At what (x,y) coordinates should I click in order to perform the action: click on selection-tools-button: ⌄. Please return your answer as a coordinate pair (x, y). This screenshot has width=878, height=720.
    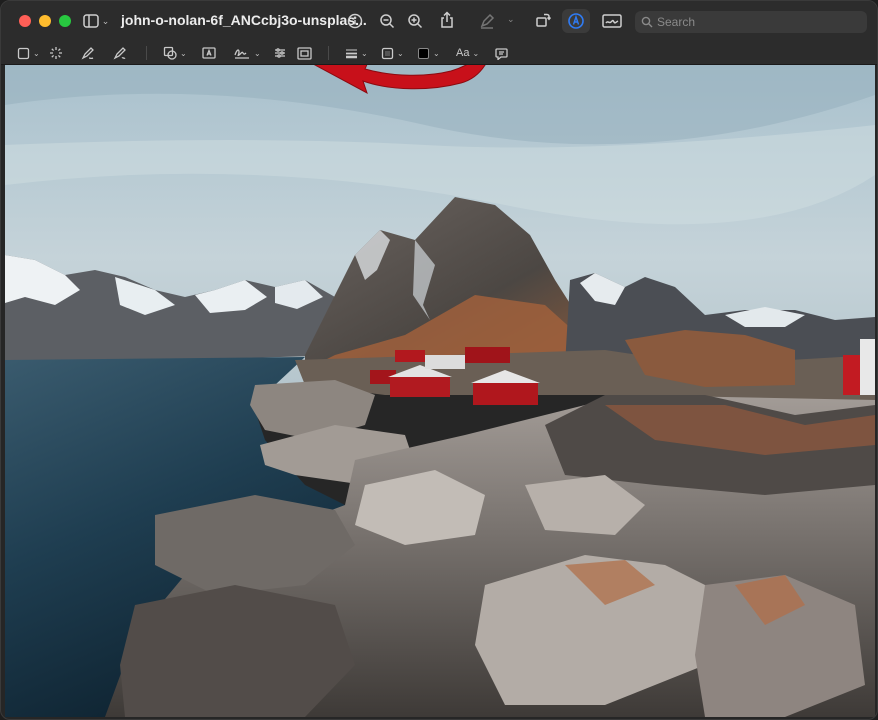
    Looking at the image, I should click on (28, 53).